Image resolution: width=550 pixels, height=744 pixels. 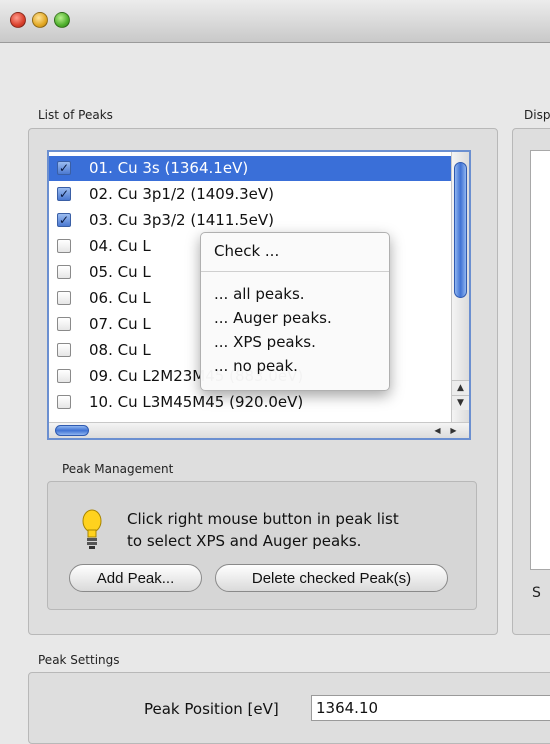 What do you see at coordinates (536, 593) in the screenshot?
I see `display-lower-label: S` at bounding box center [536, 593].